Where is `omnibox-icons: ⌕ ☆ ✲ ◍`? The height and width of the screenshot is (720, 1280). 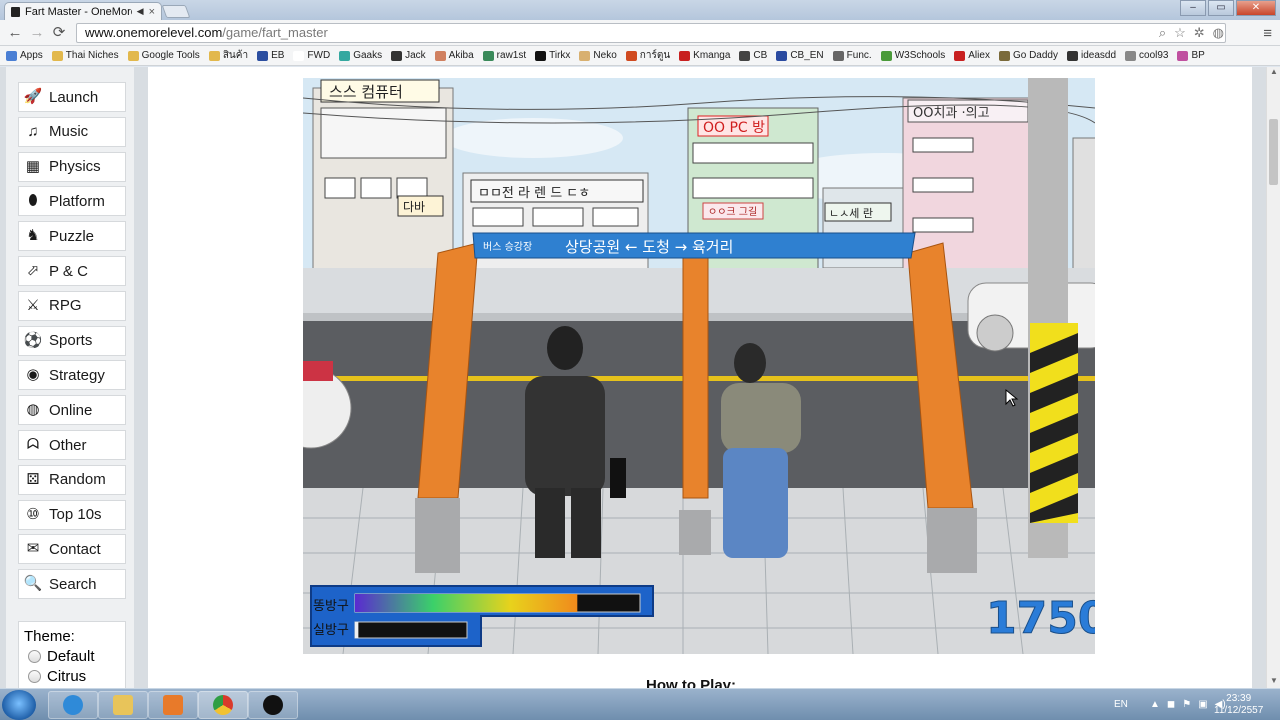
omnibox-icons: ⌕ ☆ ✲ ◍ is located at coordinates (1191, 33).